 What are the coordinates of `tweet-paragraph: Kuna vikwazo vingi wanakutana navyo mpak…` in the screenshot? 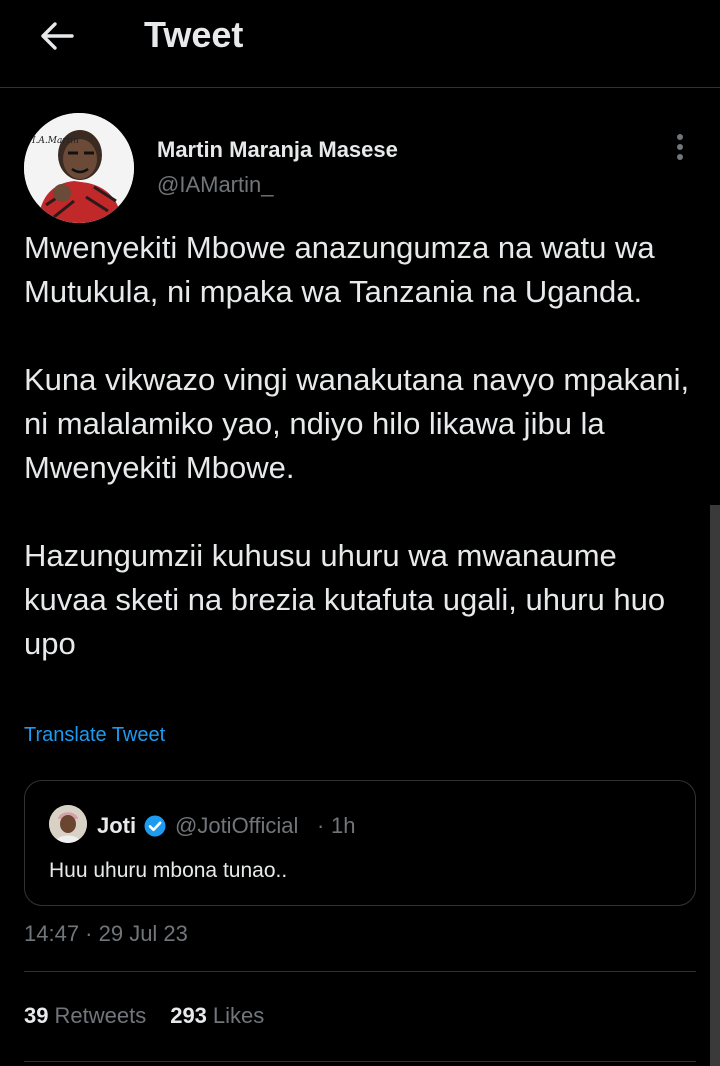 It's located at (357, 423).